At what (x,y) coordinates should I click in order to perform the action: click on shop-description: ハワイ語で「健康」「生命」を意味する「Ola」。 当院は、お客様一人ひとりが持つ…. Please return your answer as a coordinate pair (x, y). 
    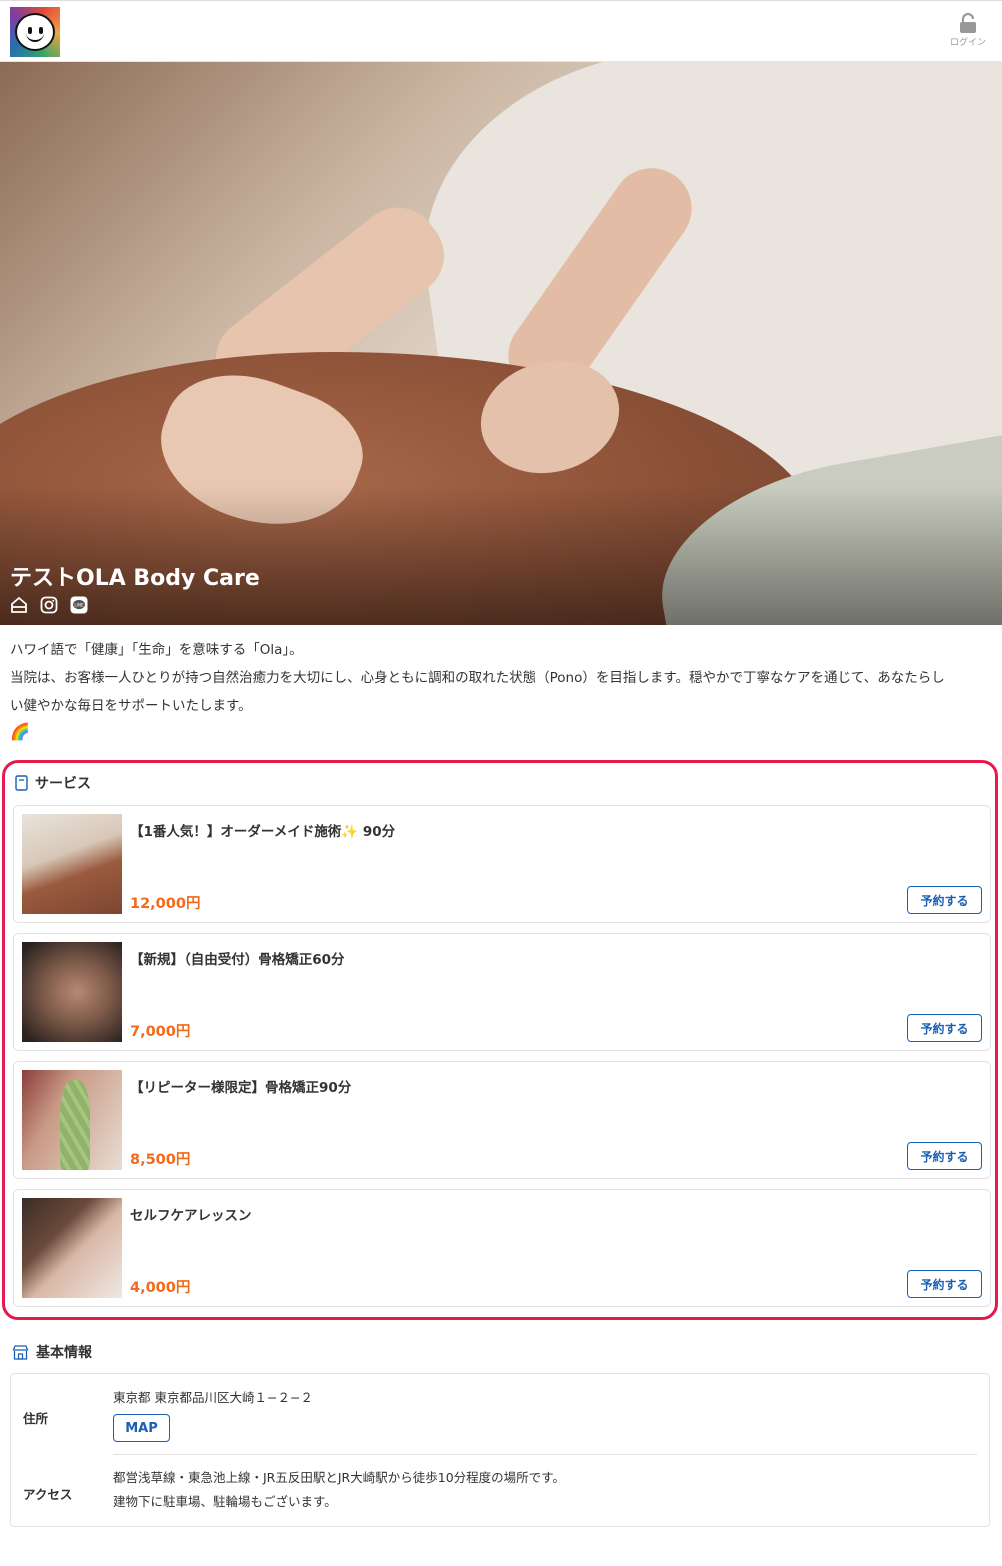
    Looking at the image, I should click on (500, 678).